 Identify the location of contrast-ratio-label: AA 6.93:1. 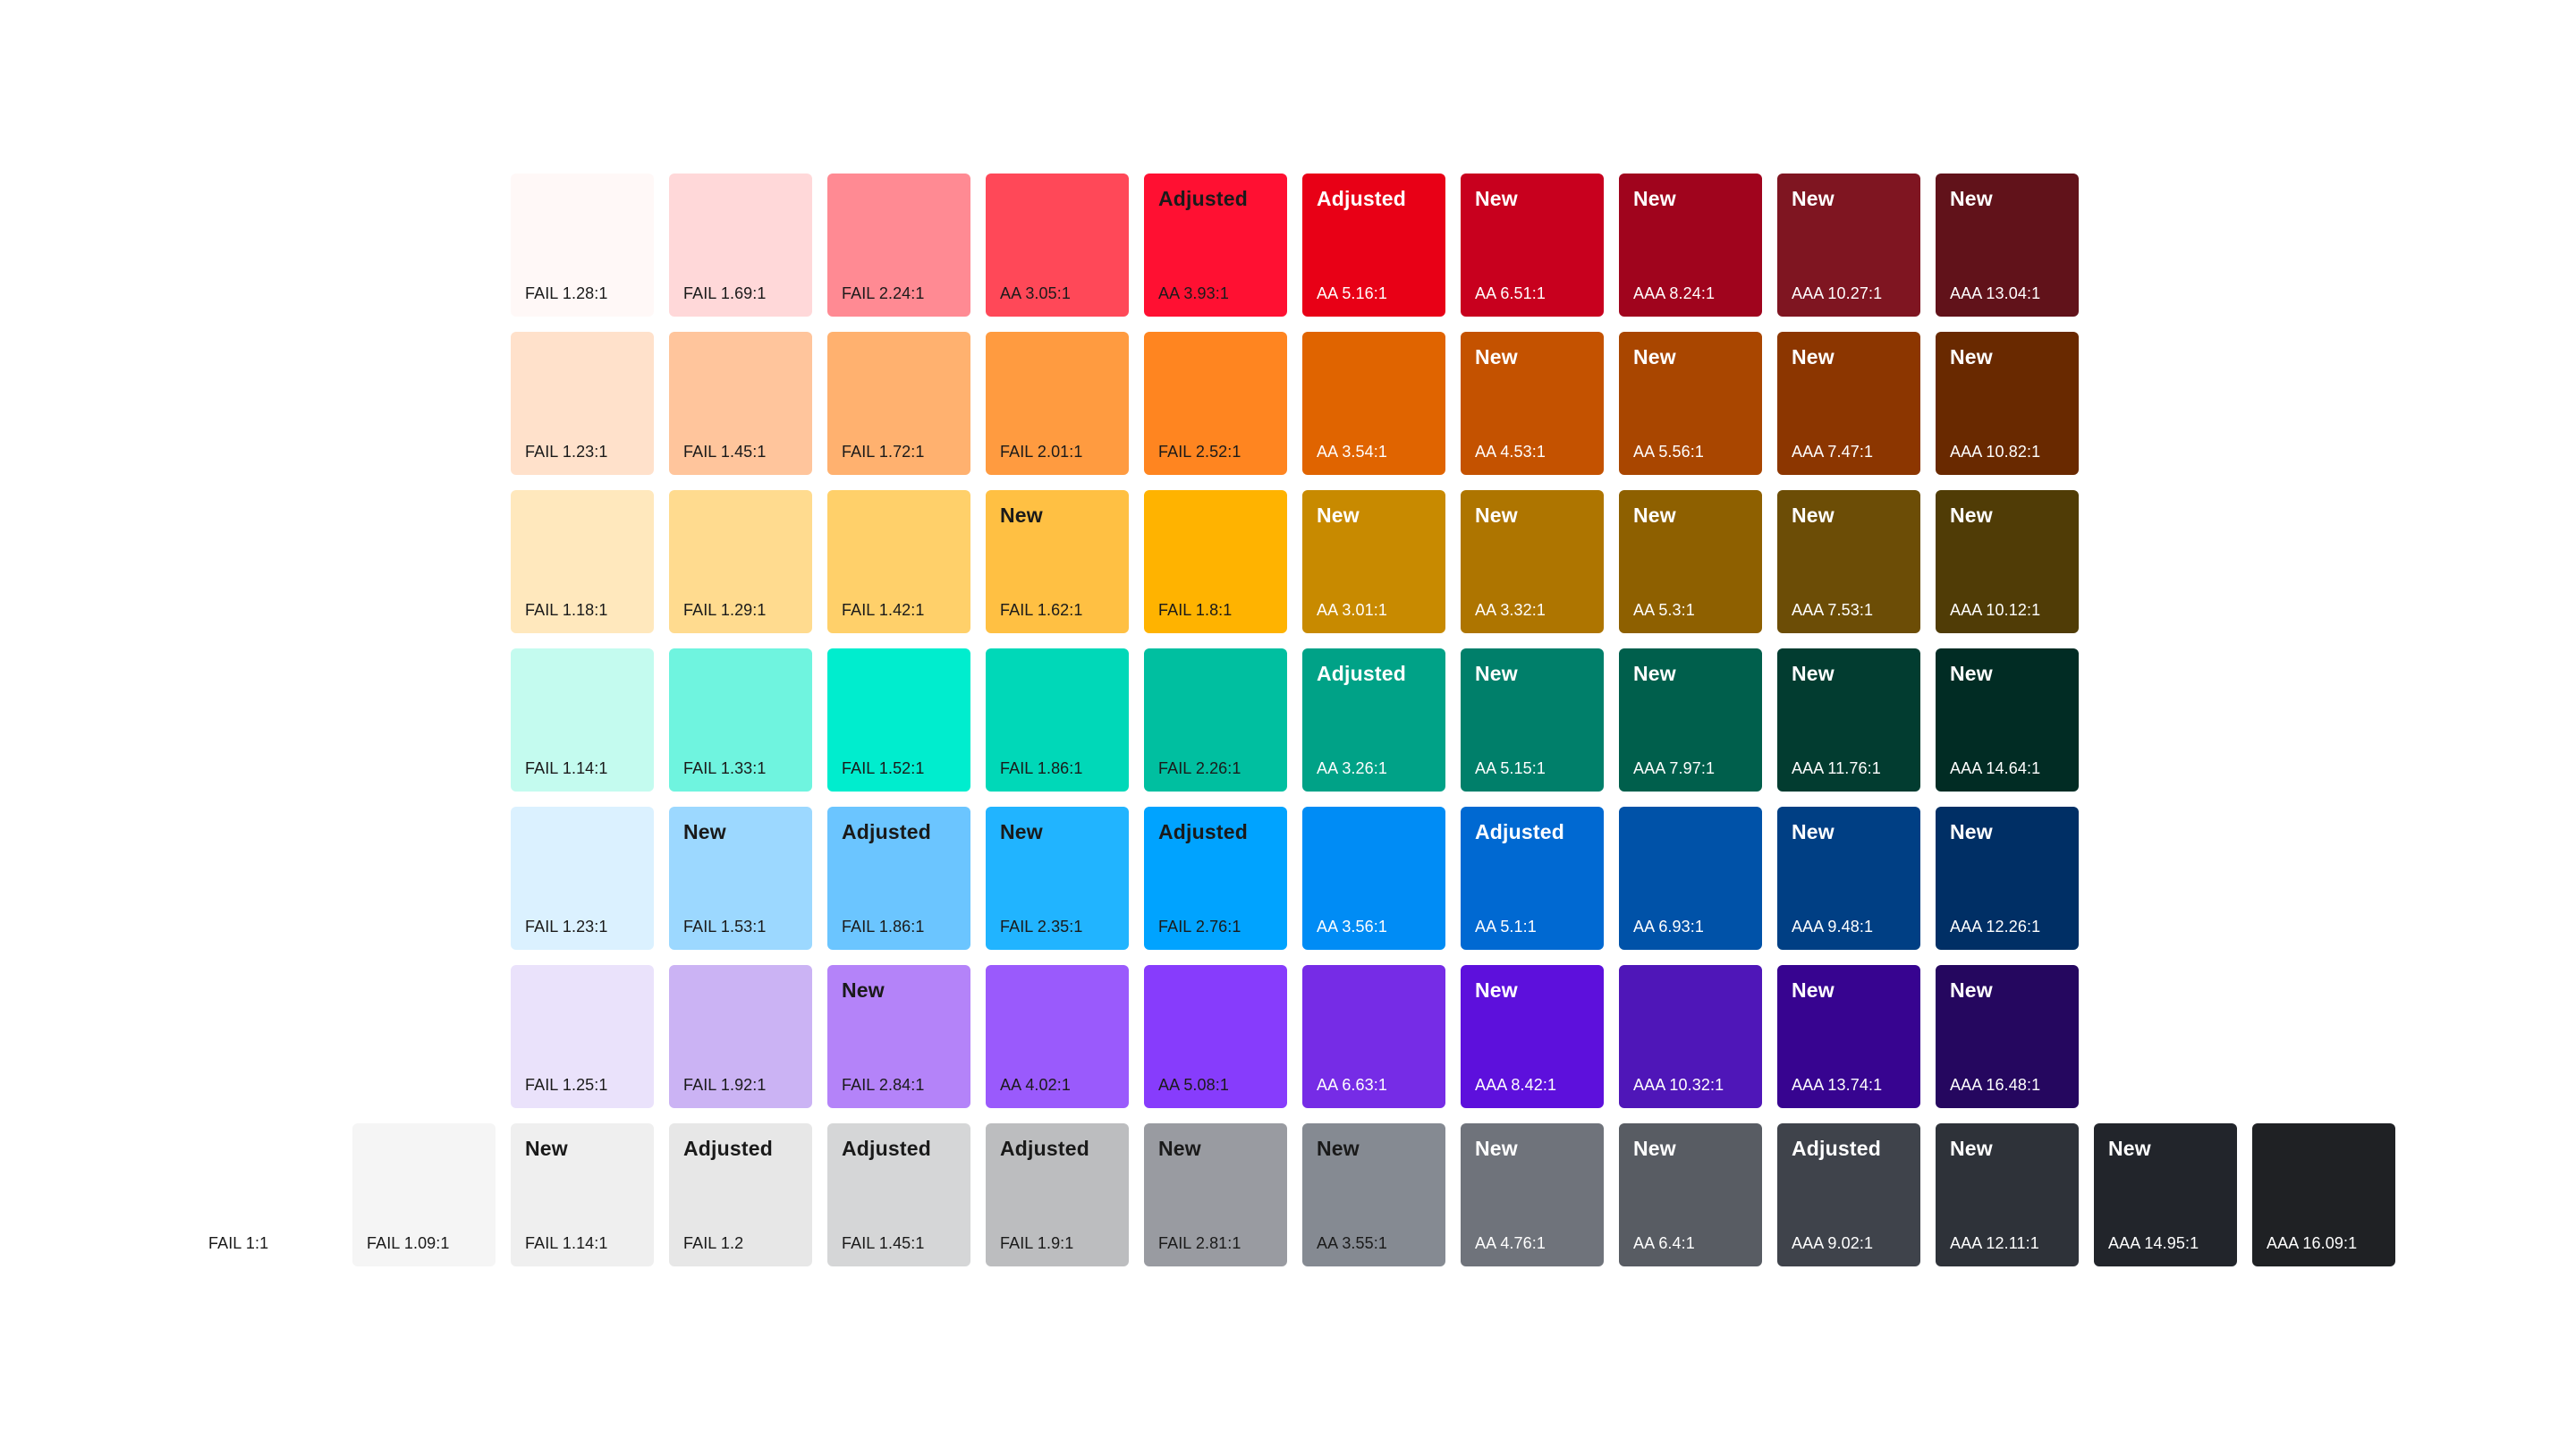
(1668, 927).